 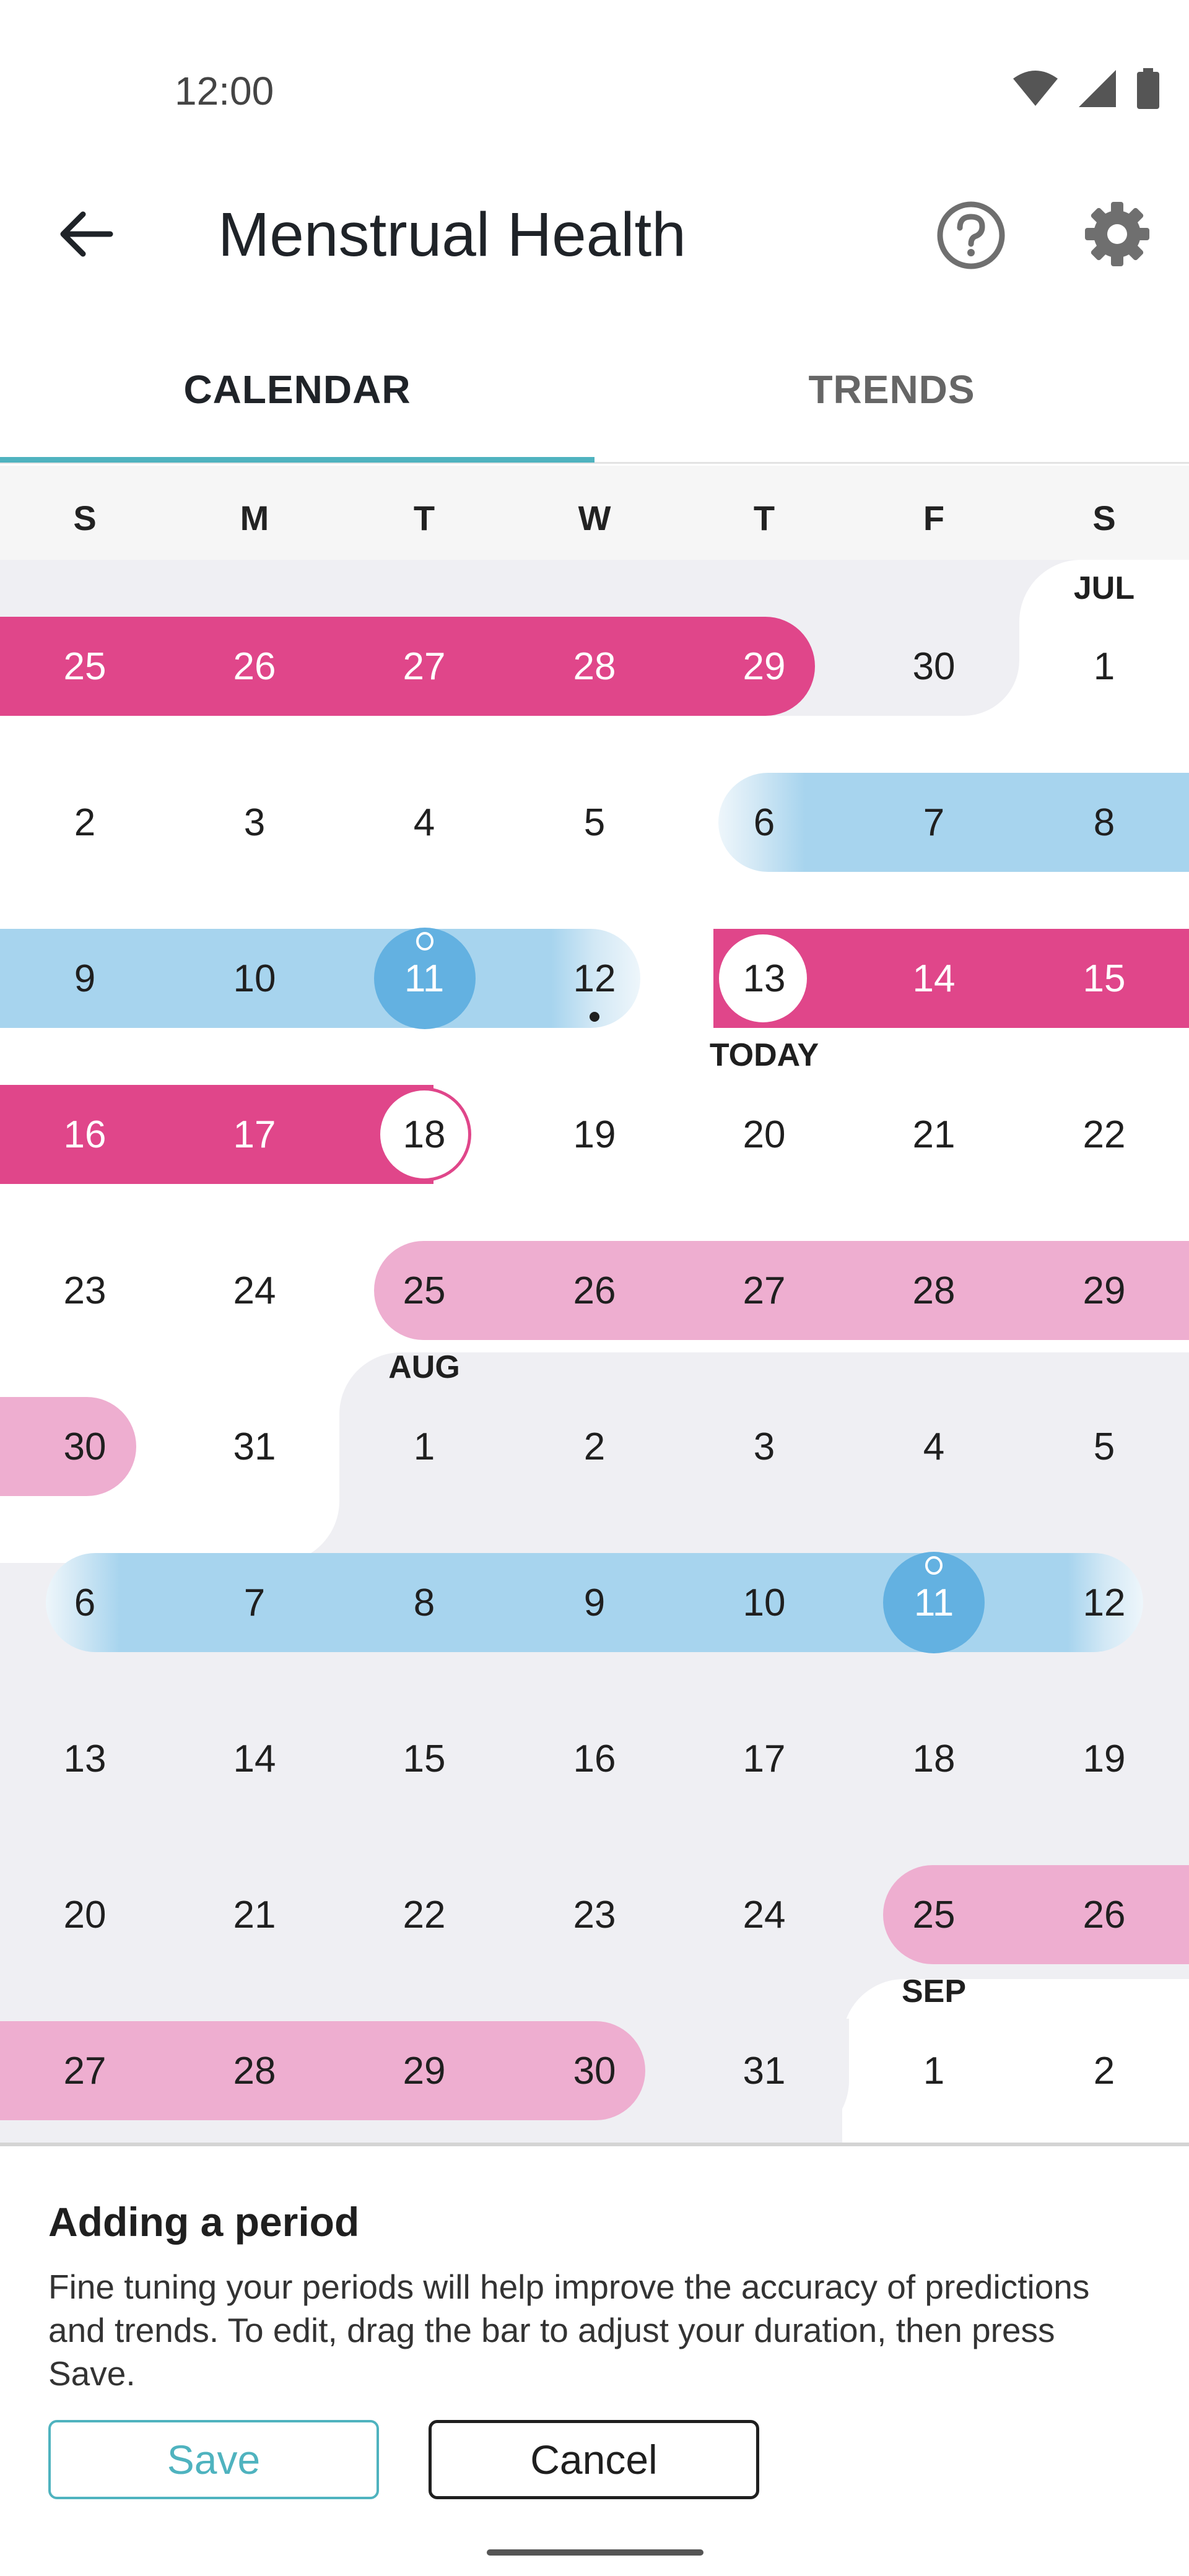 I want to click on status-time: 12:00, so click(x=224, y=91).